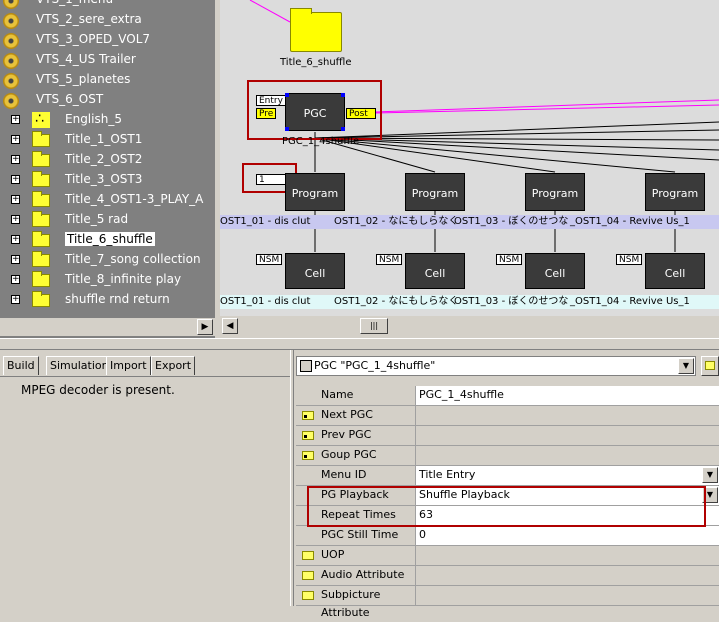  I want to click on pgc-node: PGC, so click(315, 112).